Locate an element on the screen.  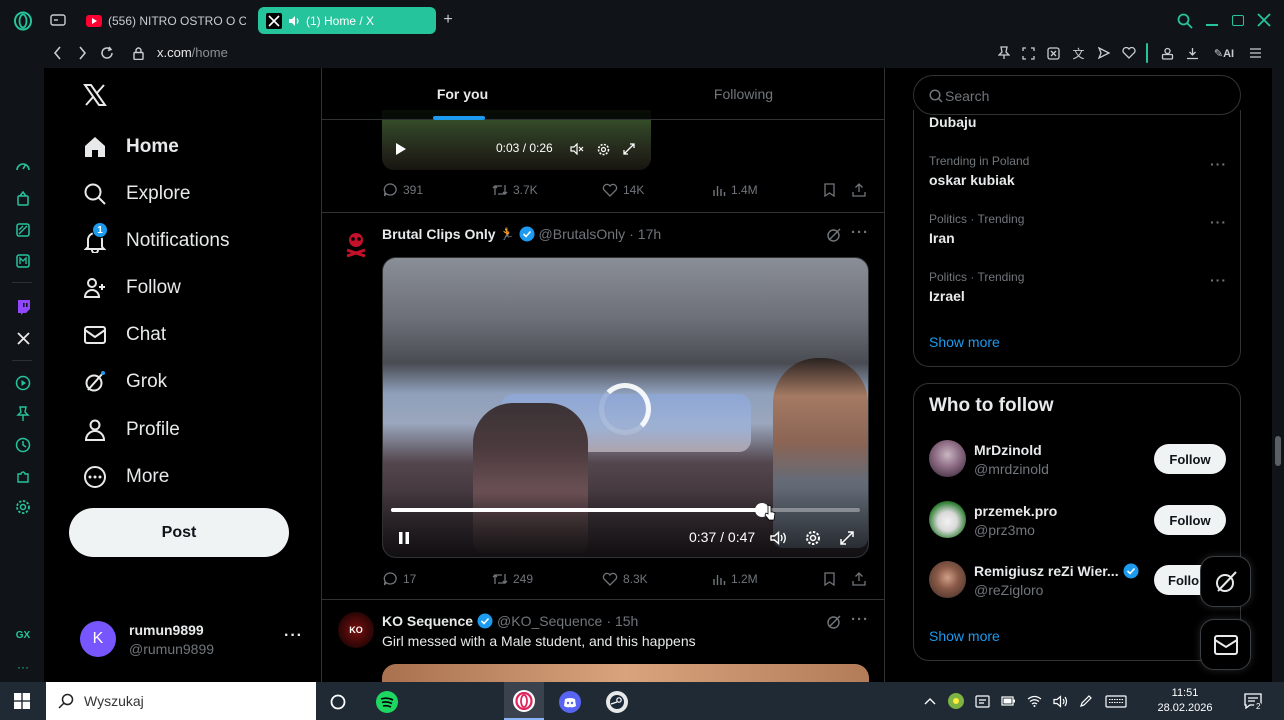
taskbar-search: Wyszukaj is located at coordinates (181, 701).